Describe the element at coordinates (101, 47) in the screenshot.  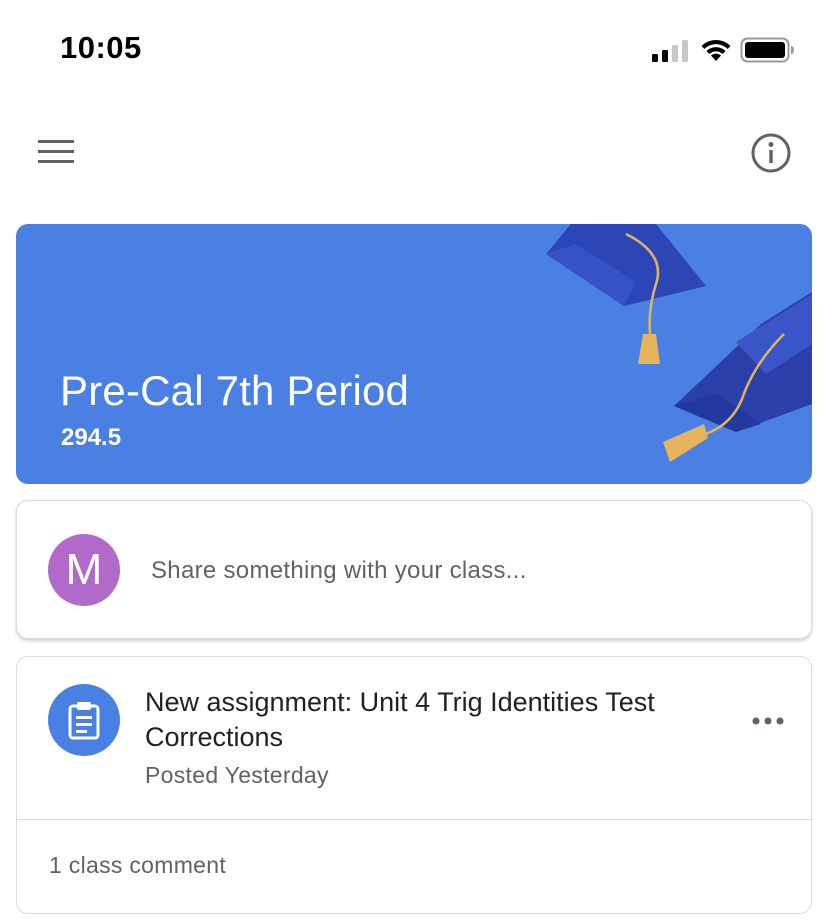
I see `status-time: 10:05` at that location.